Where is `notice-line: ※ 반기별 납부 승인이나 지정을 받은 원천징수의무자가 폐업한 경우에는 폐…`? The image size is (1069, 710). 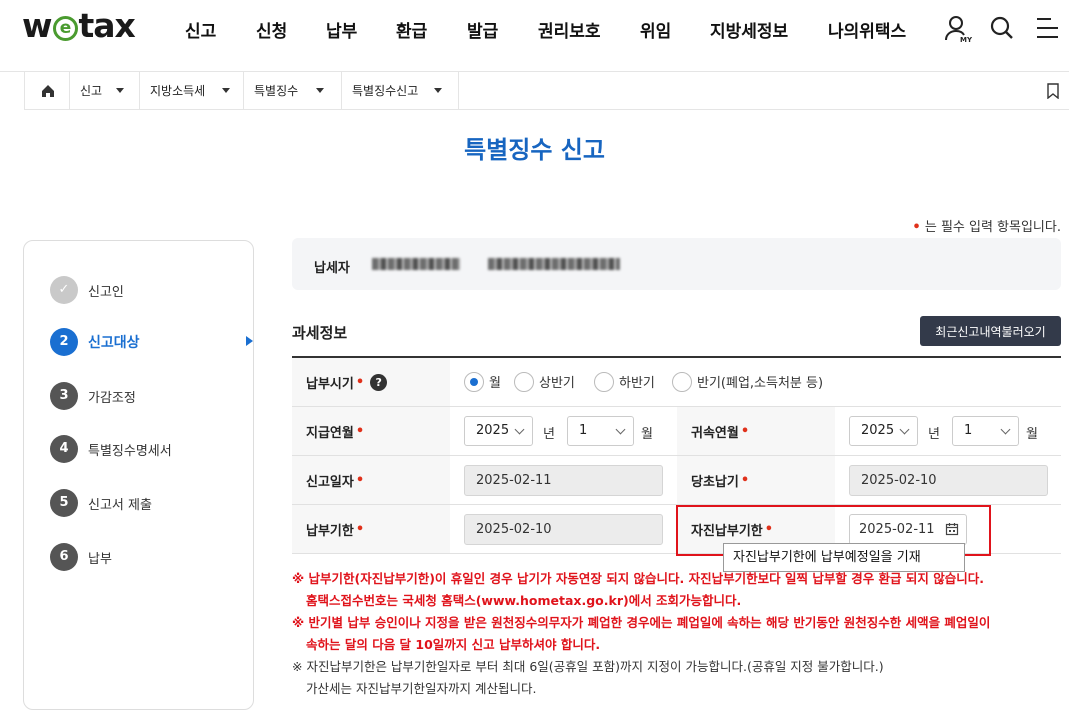 notice-line: ※ 반기별 납부 승인이나 지정을 받은 원천징수의무자가 폐업한 경우에는 폐… is located at coordinates (641, 622).